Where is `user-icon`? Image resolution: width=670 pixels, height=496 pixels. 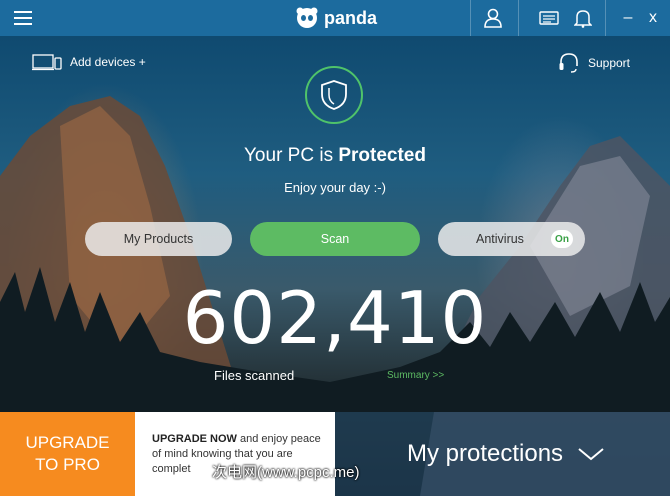 user-icon is located at coordinates (493, 18).